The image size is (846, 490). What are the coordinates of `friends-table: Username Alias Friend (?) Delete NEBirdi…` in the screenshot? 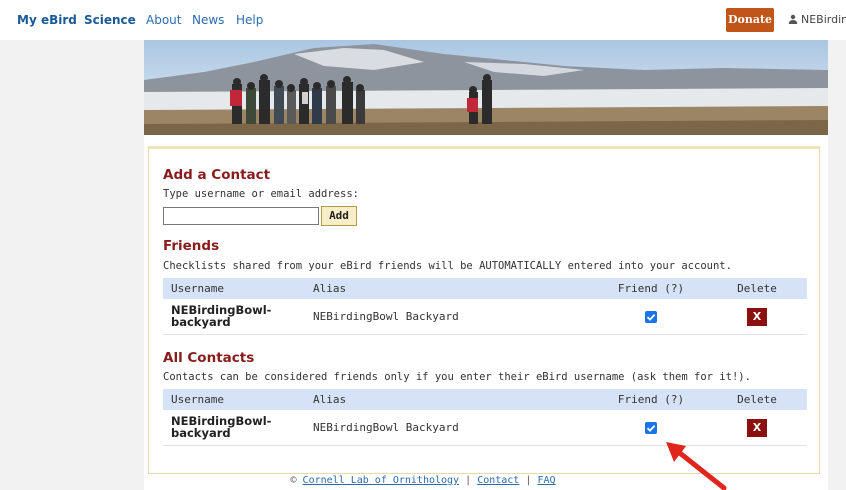 It's located at (485, 306).